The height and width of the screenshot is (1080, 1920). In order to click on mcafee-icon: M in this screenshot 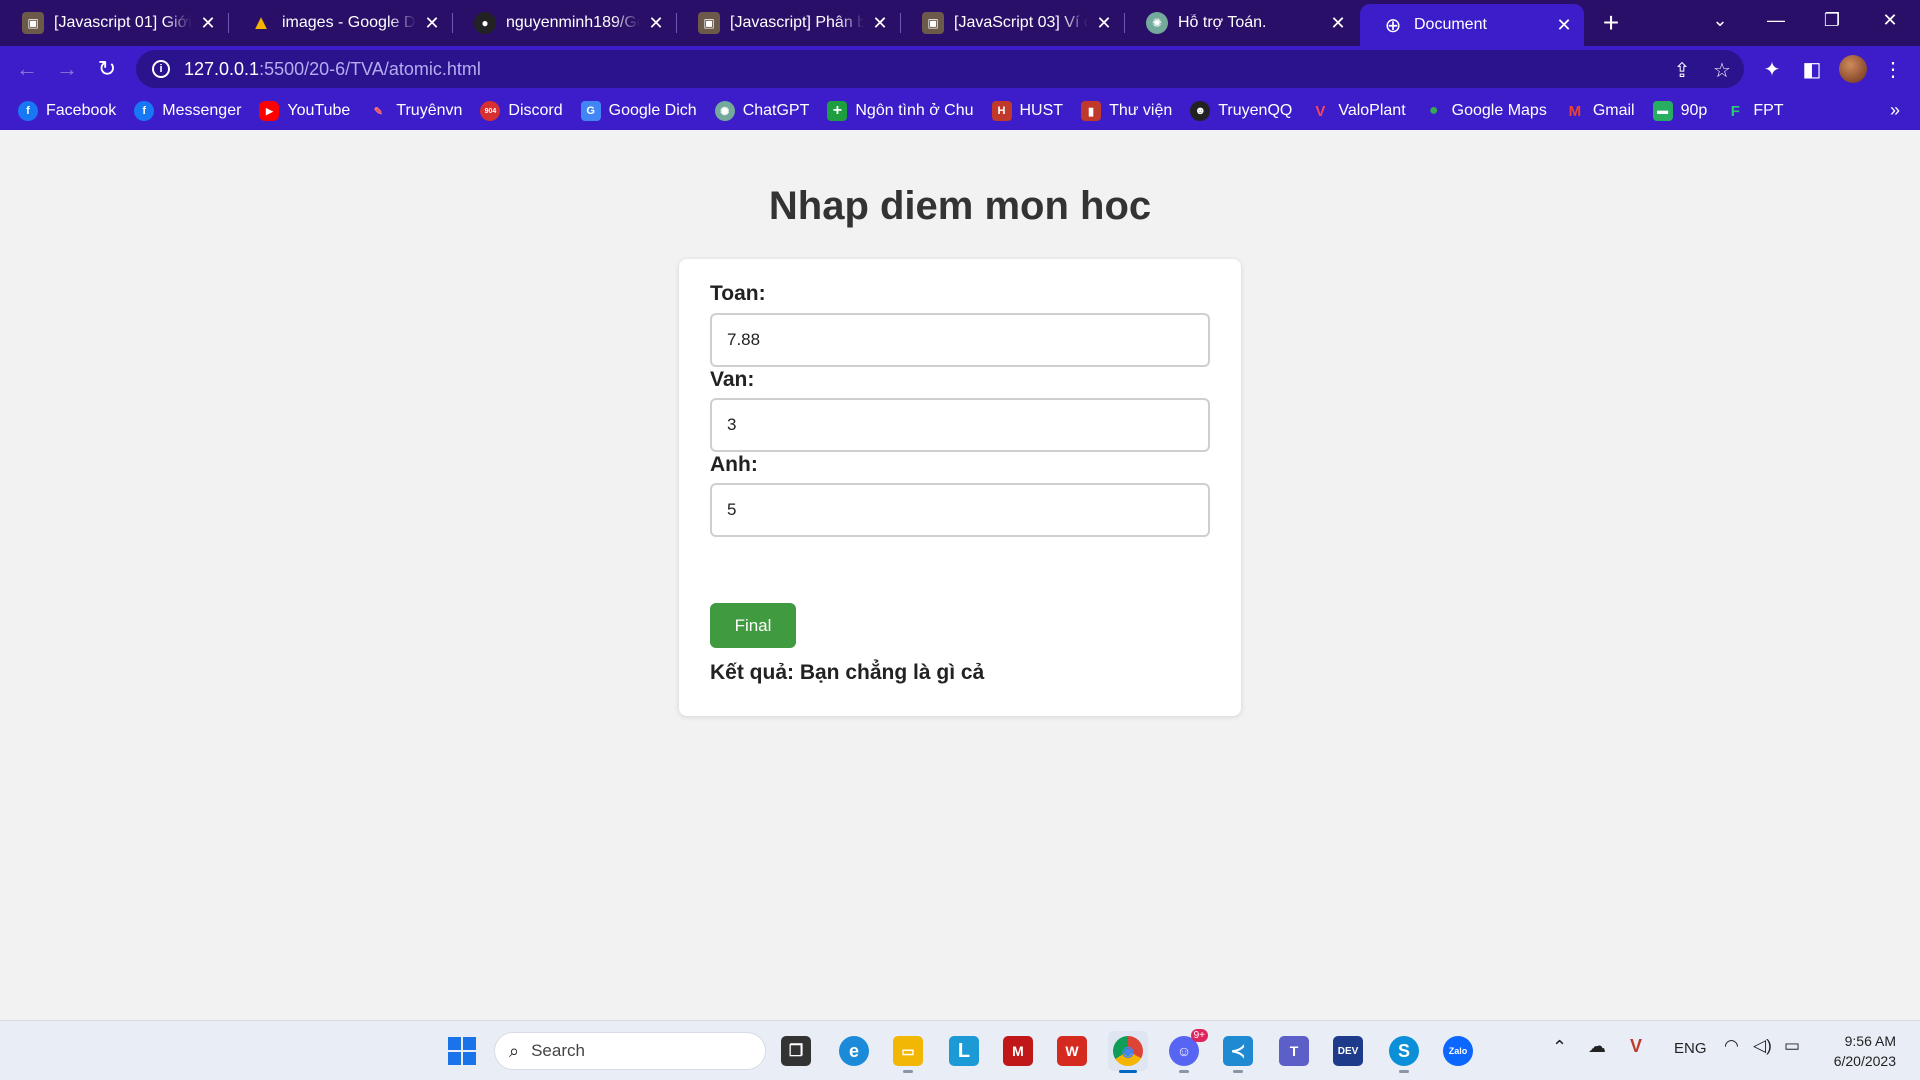, I will do `click(1018, 1051)`.